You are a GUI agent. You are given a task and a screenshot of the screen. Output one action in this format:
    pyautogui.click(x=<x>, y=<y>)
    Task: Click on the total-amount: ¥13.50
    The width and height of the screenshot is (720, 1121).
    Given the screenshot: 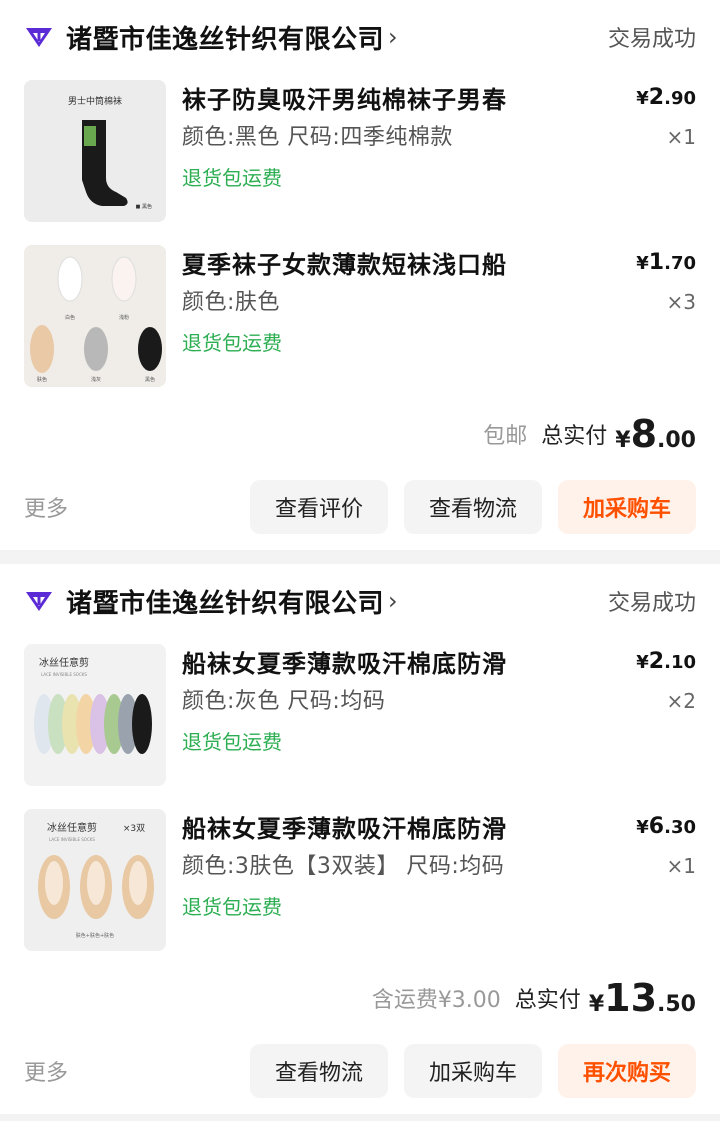 What is the action you would take?
    pyautogui.click(x=642, y=998)
    